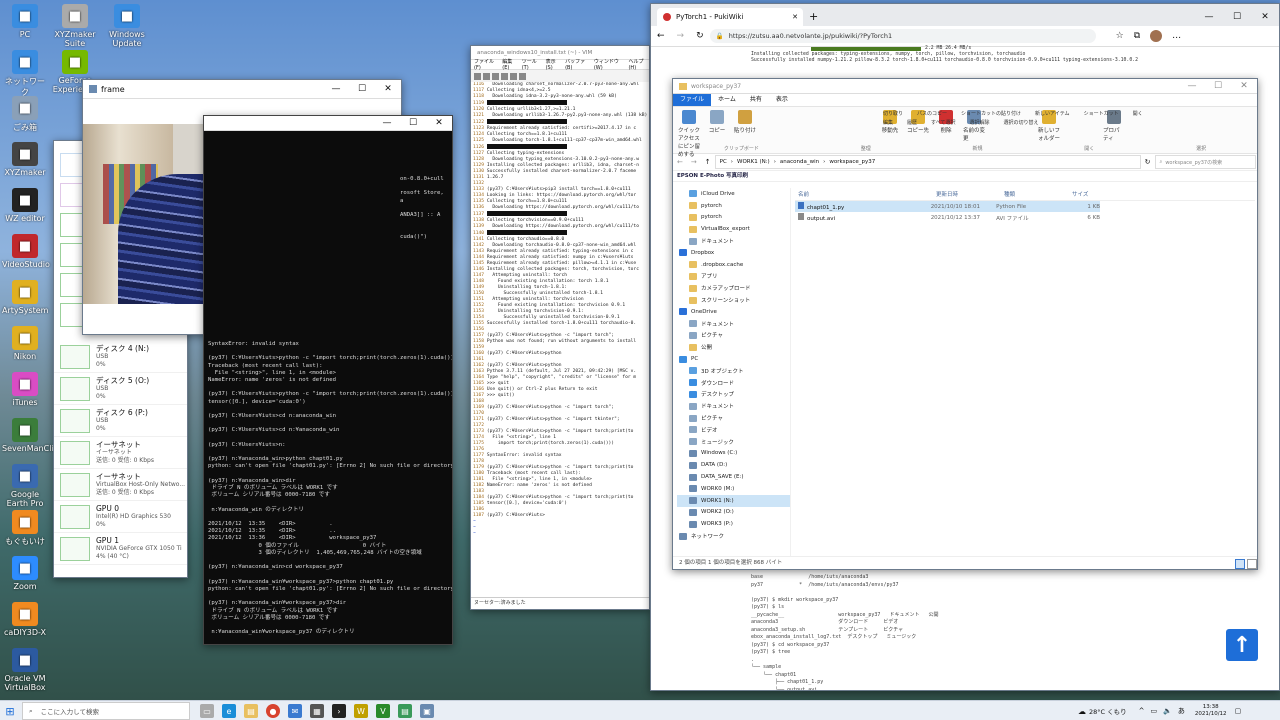  What do you see at coordinates (694, 162) in the screenshot?
I see `forward-icon: →` at bounding box center [694, 162].